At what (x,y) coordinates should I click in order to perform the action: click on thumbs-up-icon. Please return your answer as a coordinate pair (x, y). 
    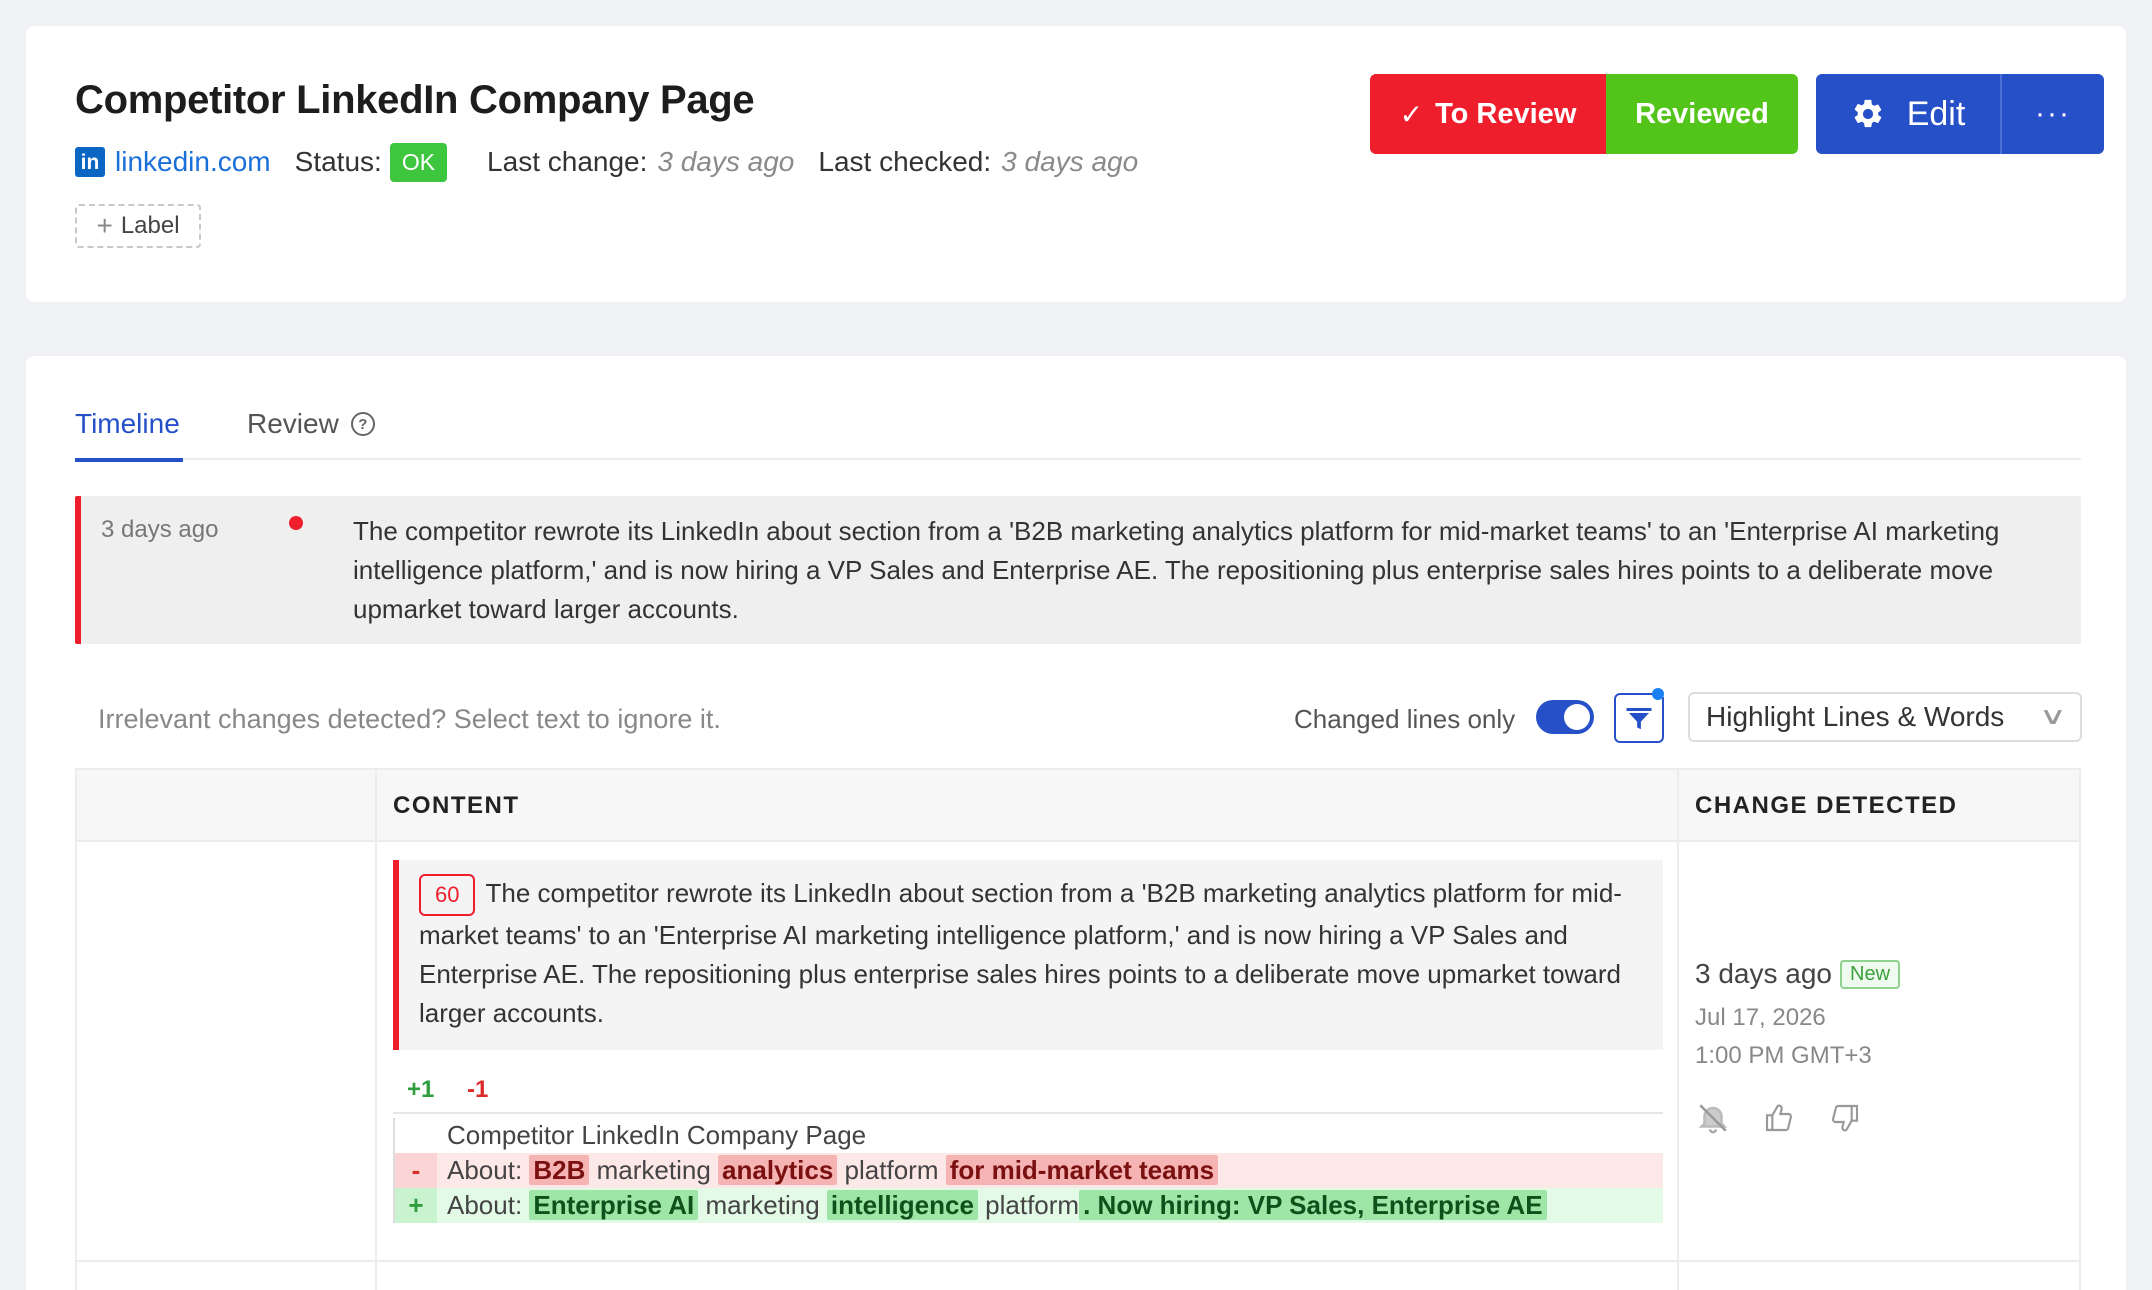
    Looking at the image, I should click on (1779, 1118).